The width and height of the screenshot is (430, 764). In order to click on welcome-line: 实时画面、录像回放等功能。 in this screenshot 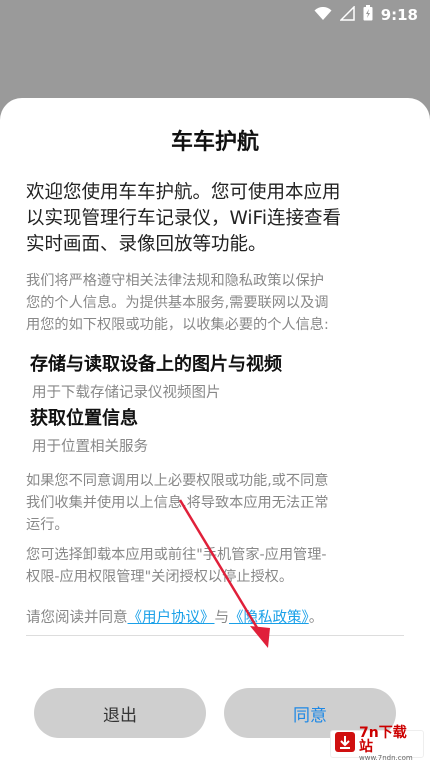, I will do `click(146, 244)`.